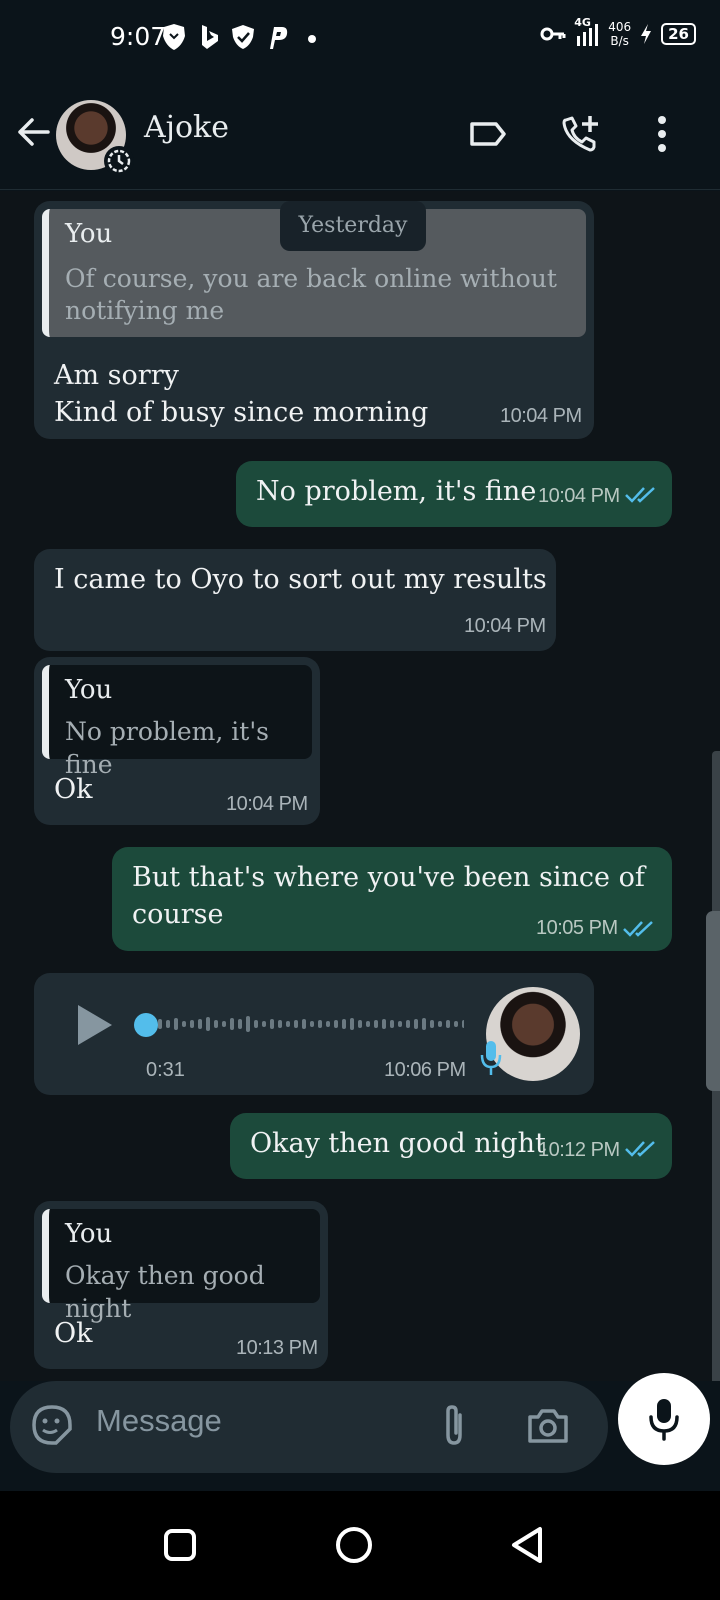  I want to click on battery-level: 26, so click(678, 34).